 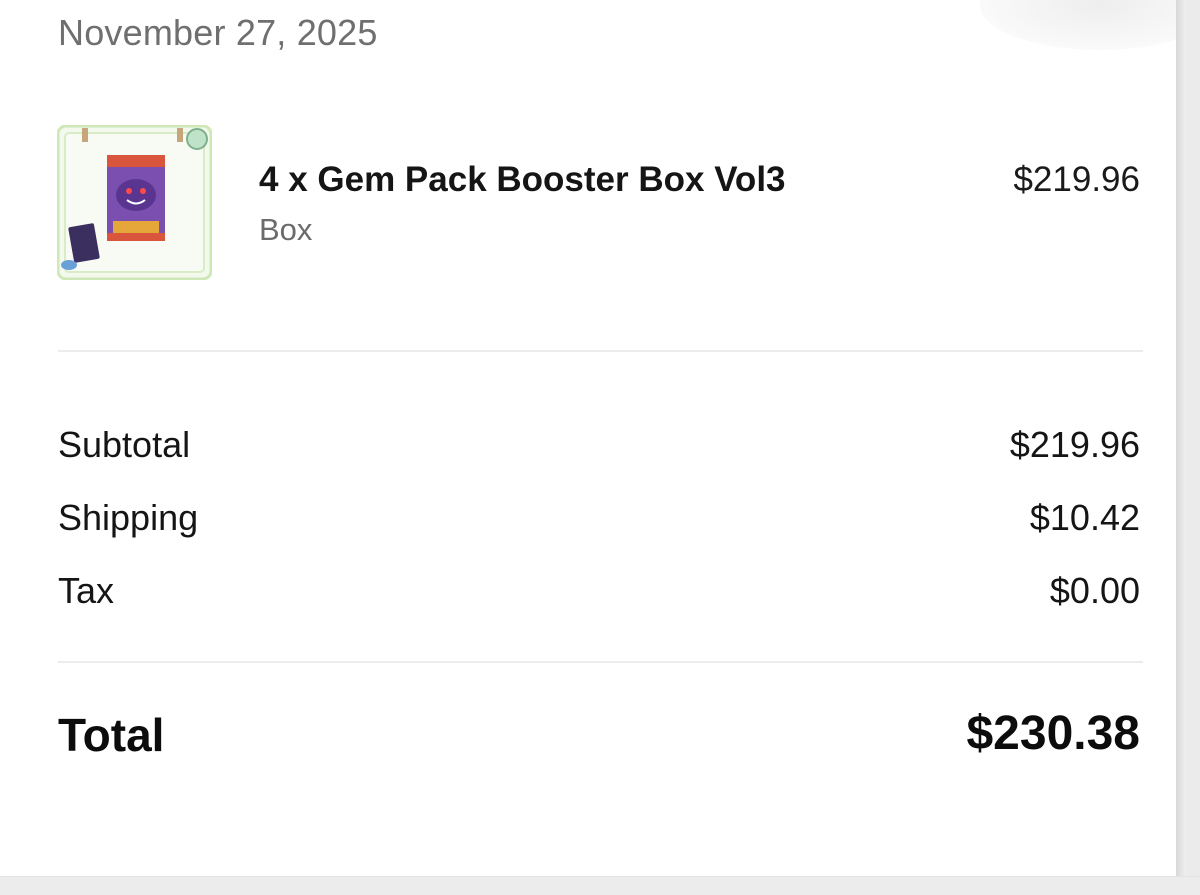 I want to click on product-price: $219.96, so click(x=1076, y=179).